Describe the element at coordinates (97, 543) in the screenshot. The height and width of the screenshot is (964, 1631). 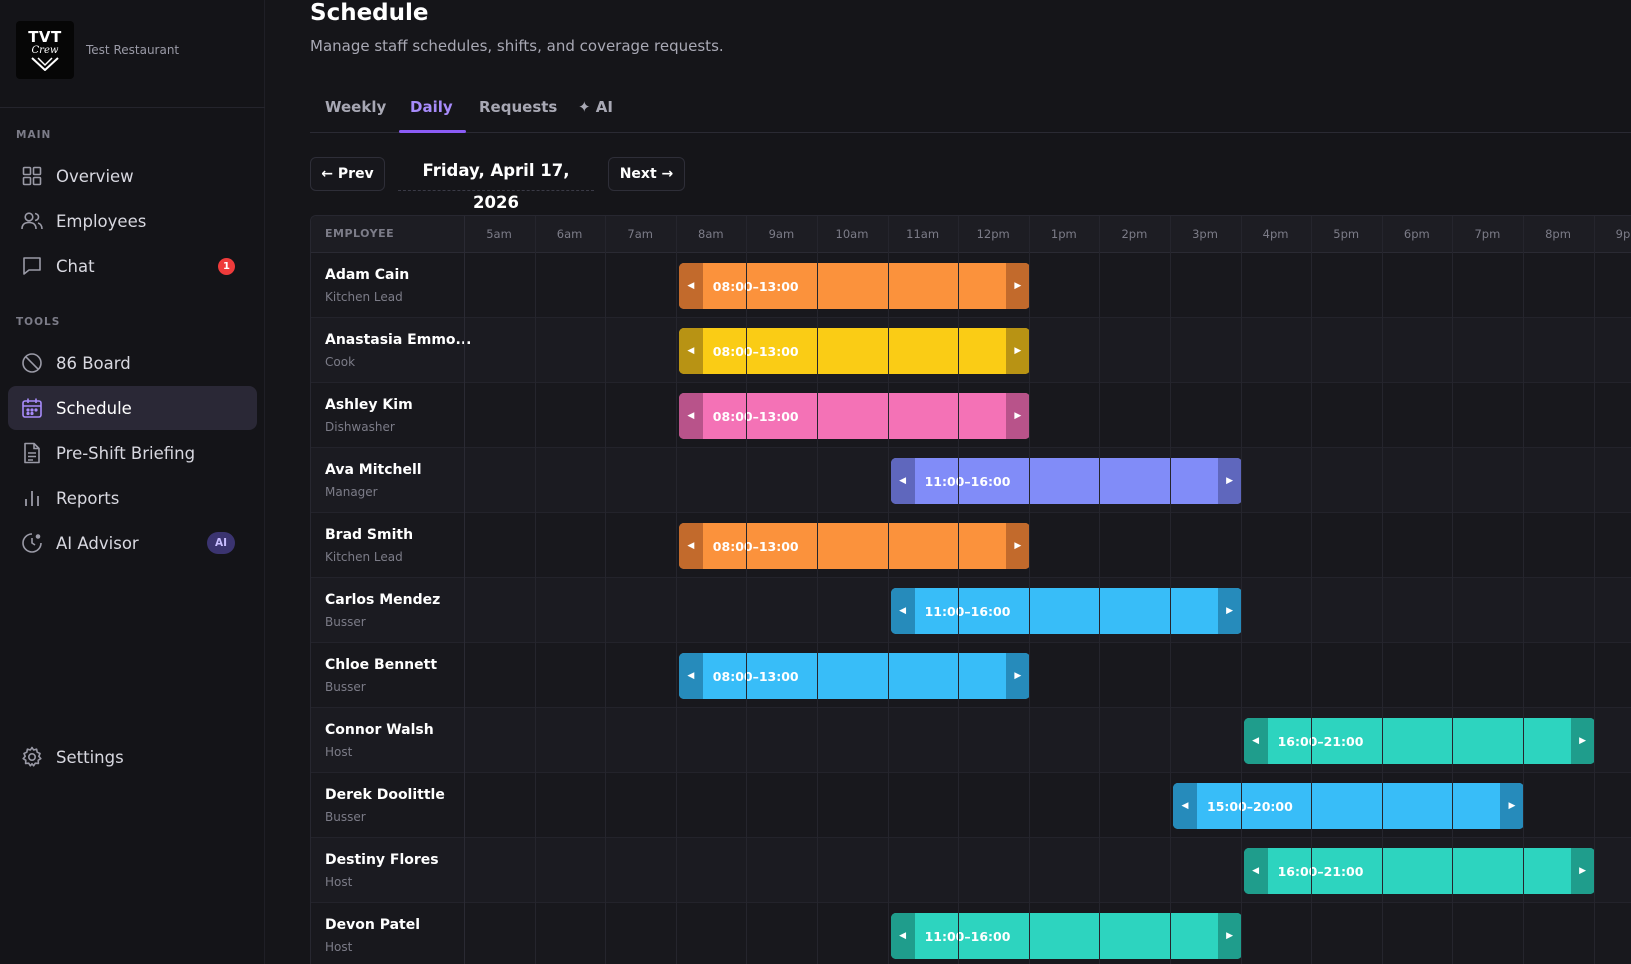
I see `sidebar-item-label: AI Advisor` at that location.